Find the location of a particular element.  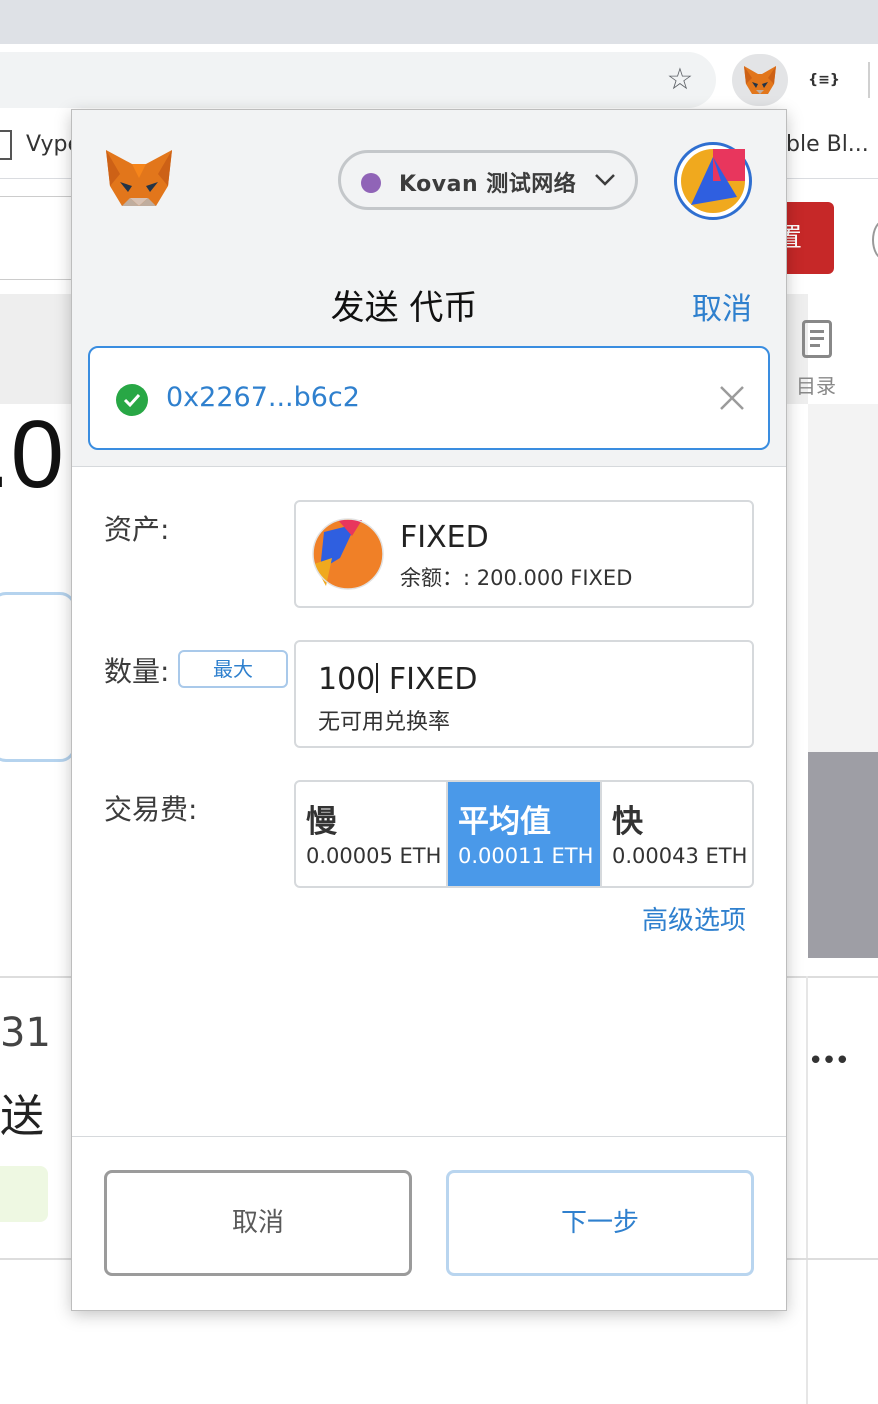

bookmark-star-icon: ☆ is located at coordinates (680, 80).